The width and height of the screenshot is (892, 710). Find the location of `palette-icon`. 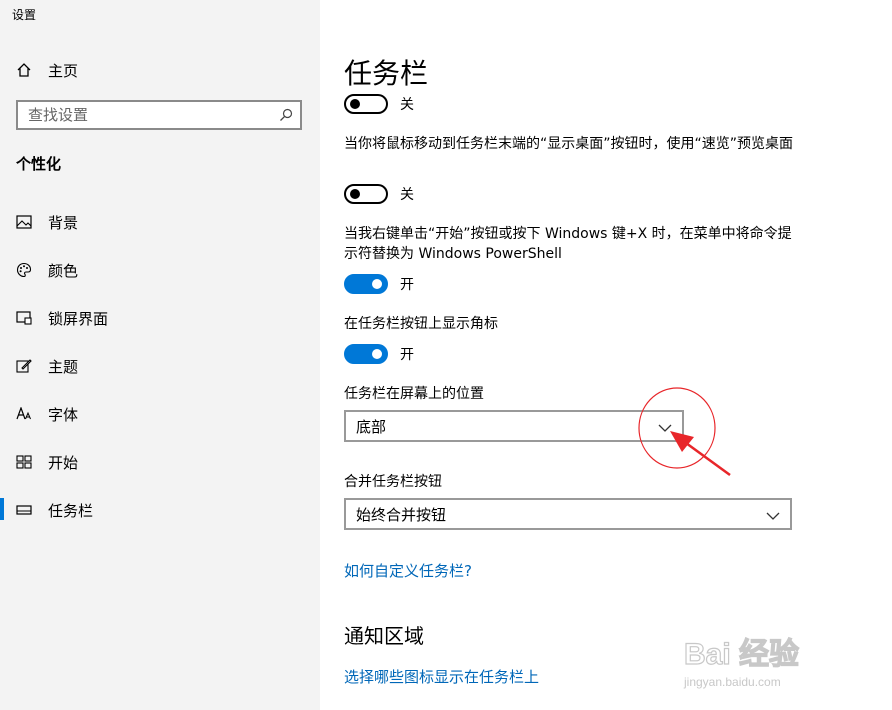

palette-icon is located at coordinates (24, 270).